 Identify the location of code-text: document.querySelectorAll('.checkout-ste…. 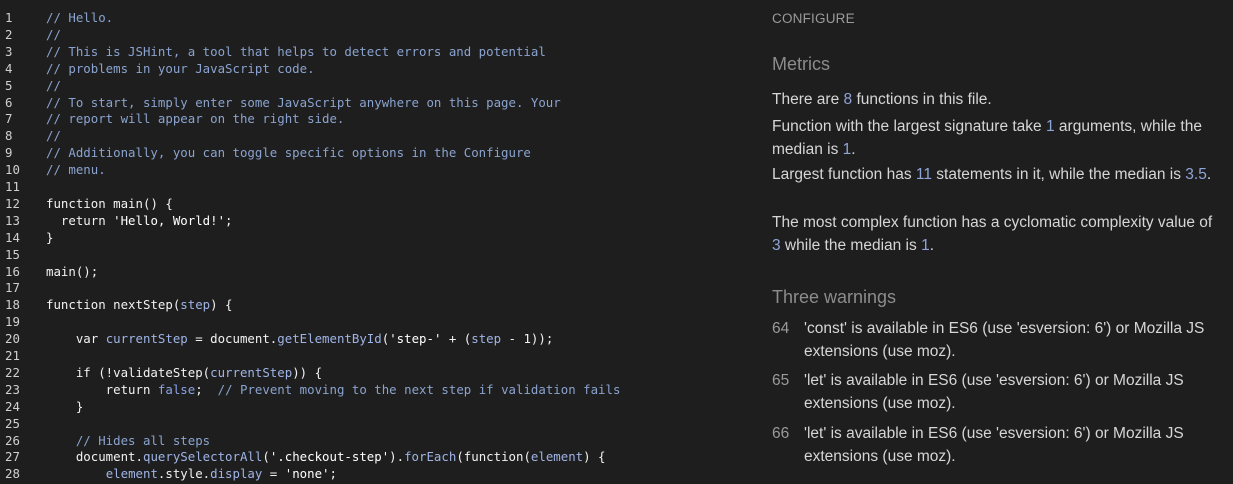
(326, 456).